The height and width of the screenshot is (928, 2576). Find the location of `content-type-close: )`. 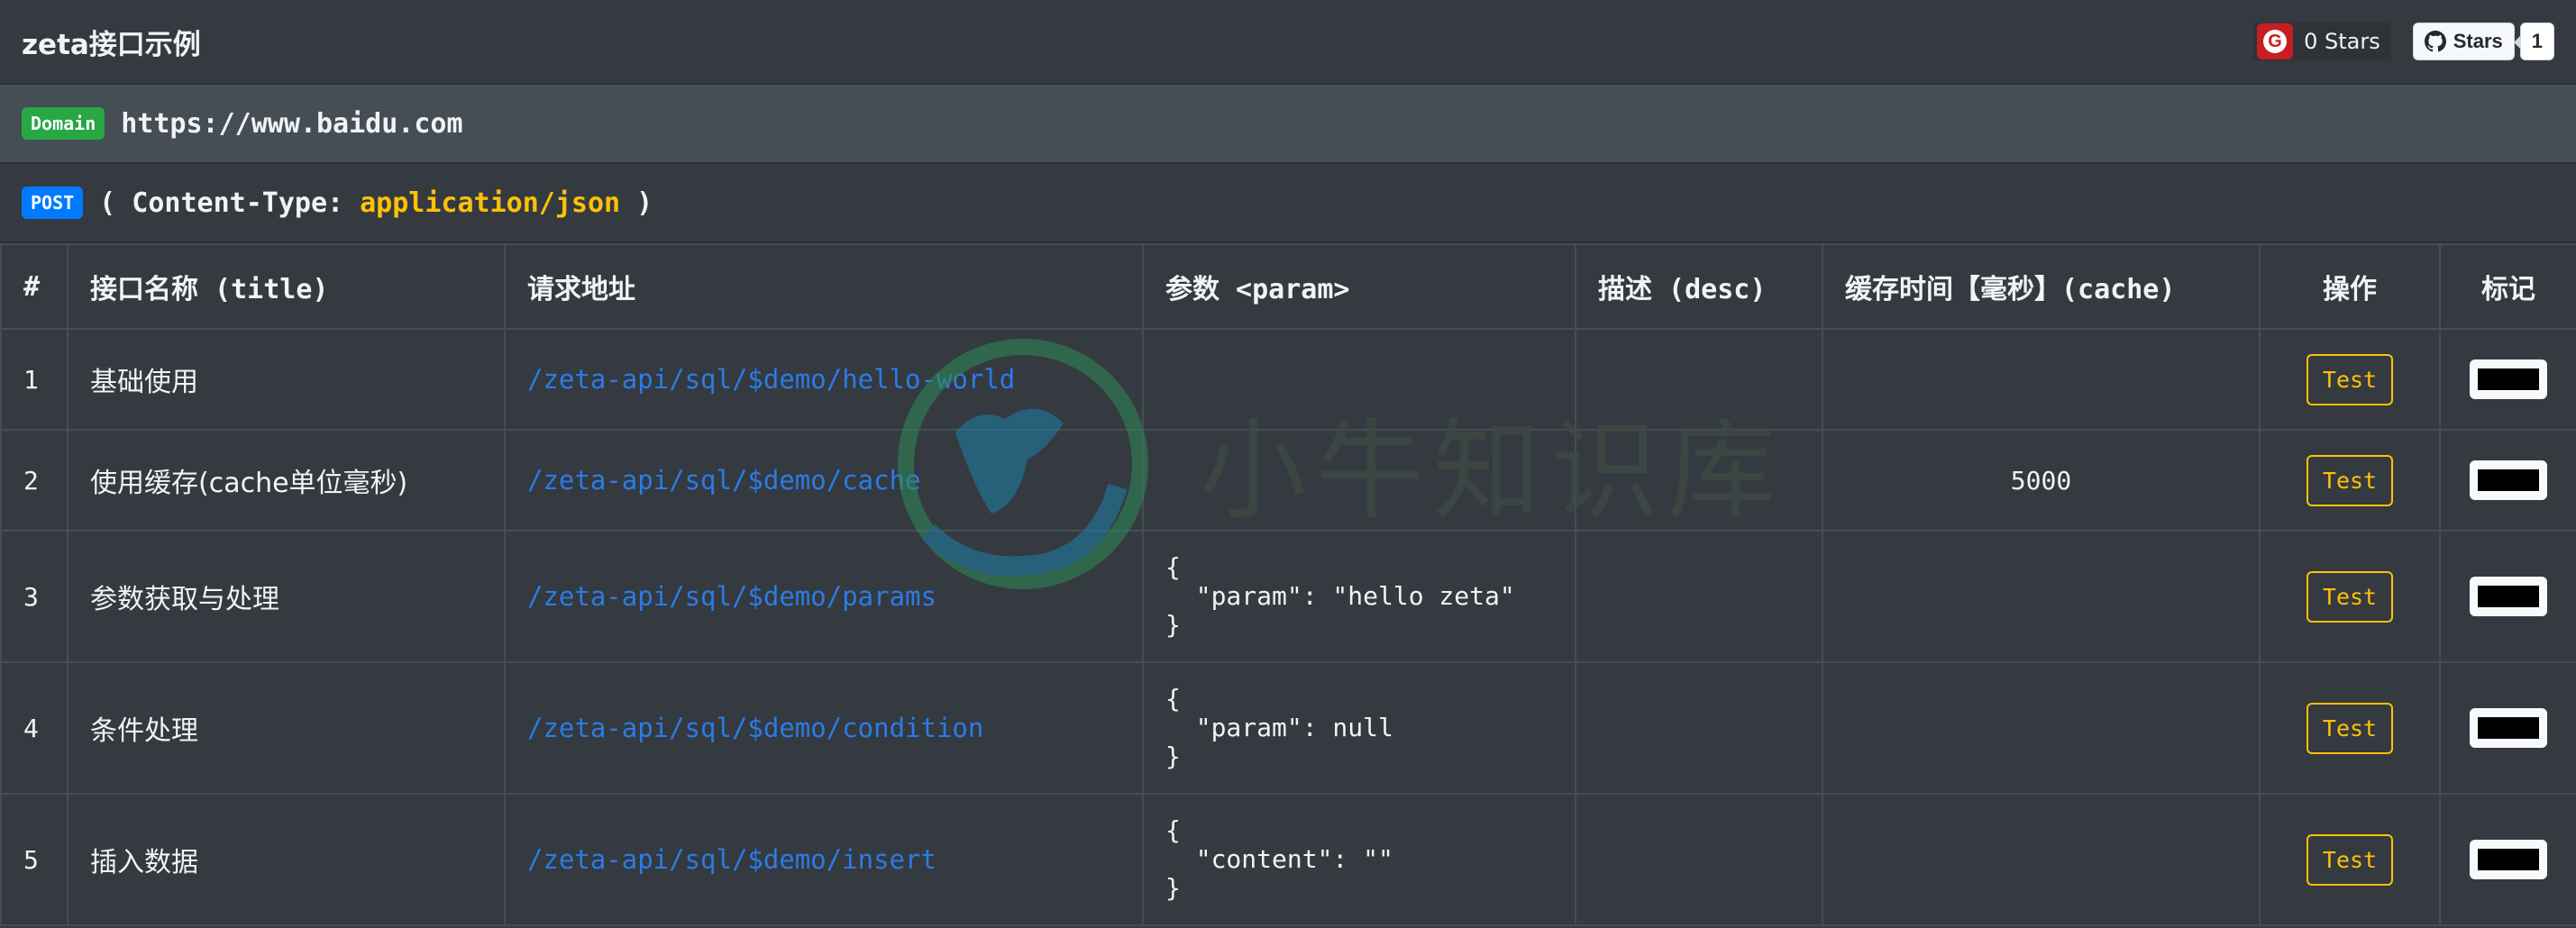

content-type-close: ) is located at coordinates (644, 203).